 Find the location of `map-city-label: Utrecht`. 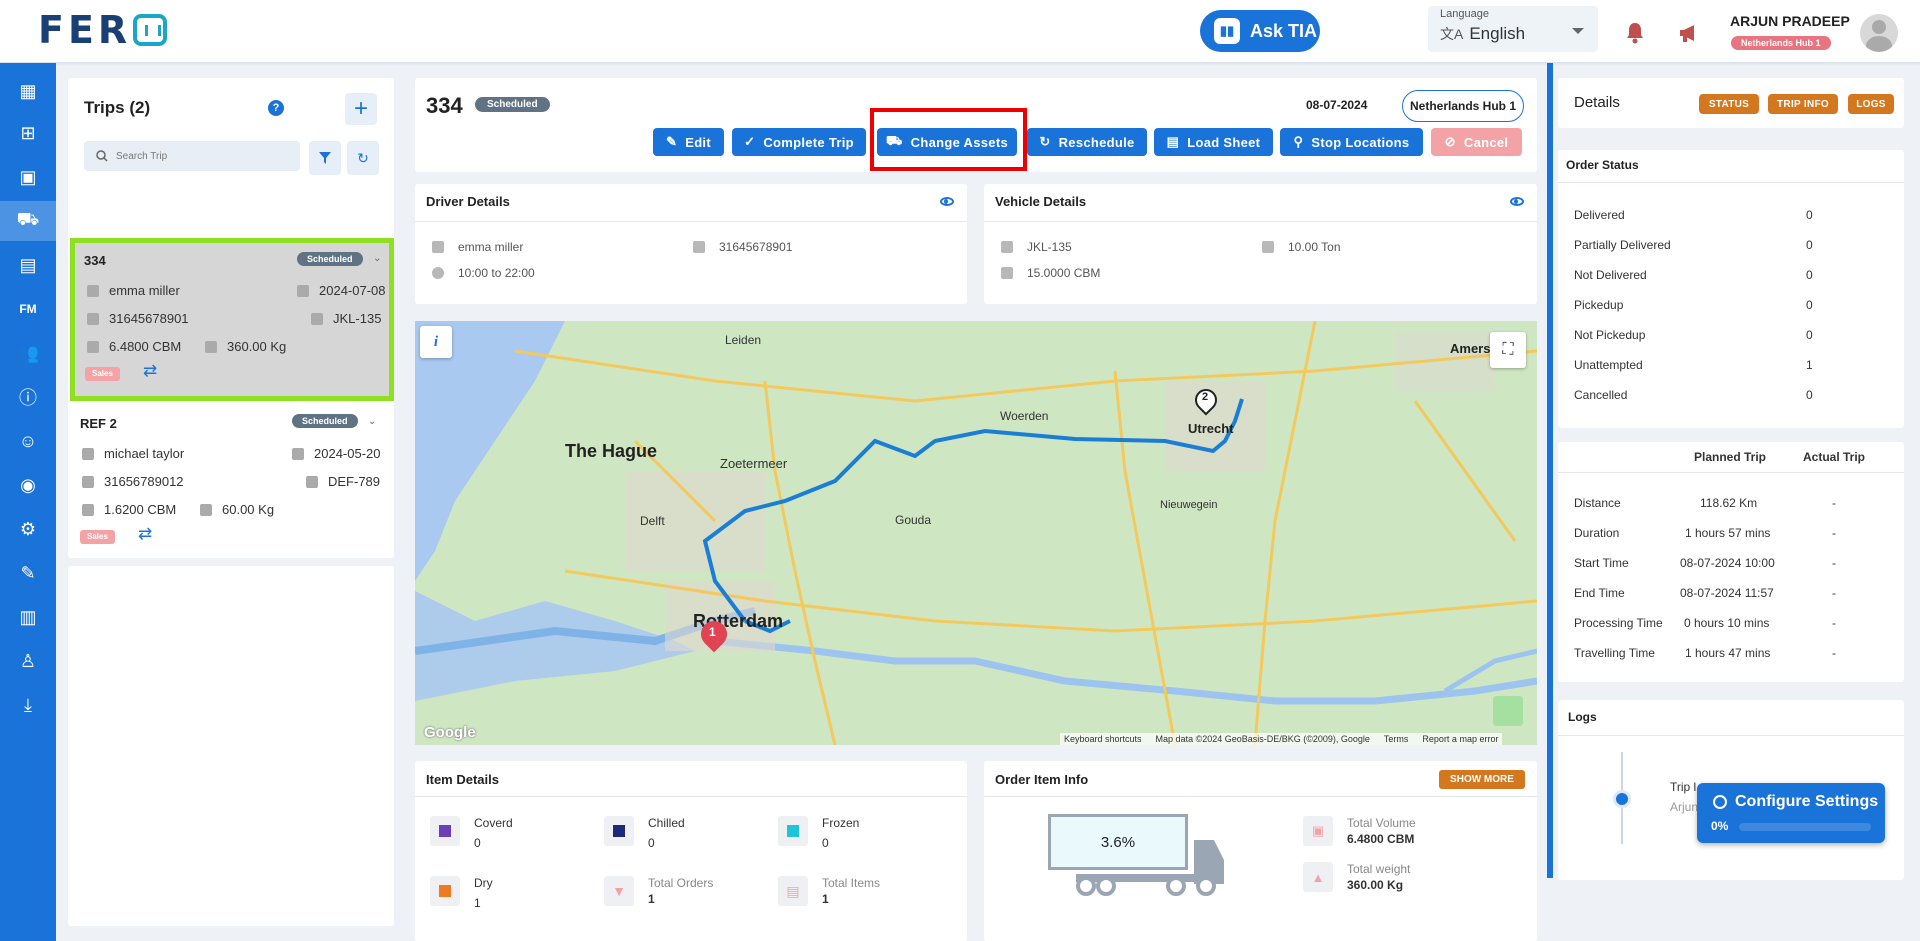

map-city-label: Utrecht is located at coordinates (1211, 428).